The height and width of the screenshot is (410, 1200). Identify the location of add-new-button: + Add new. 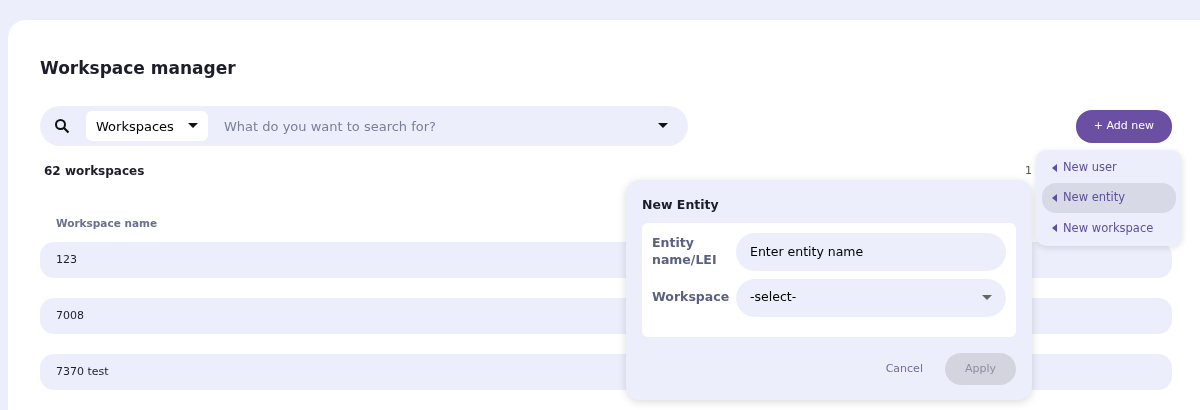
(1123, 126).